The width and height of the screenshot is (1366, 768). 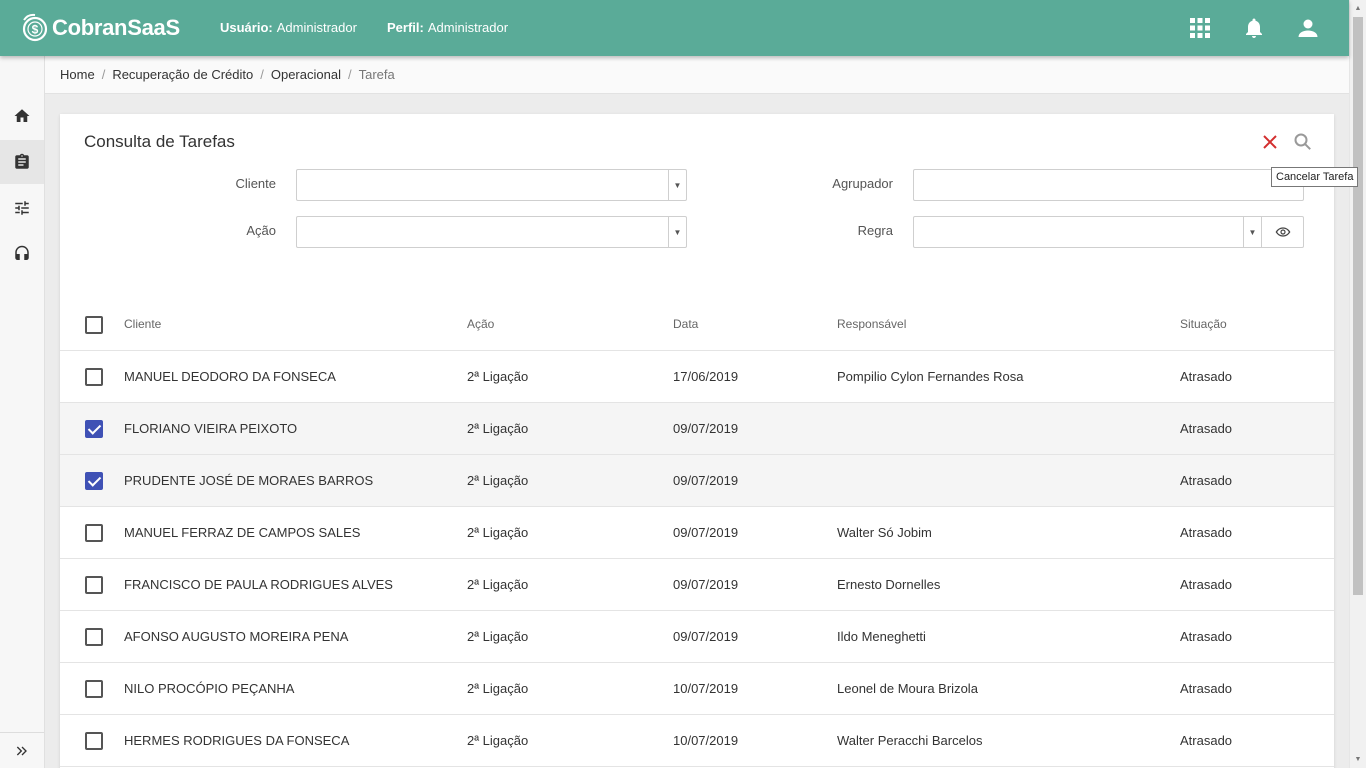 I want to click on home-icon, so click(x=22, y=115).